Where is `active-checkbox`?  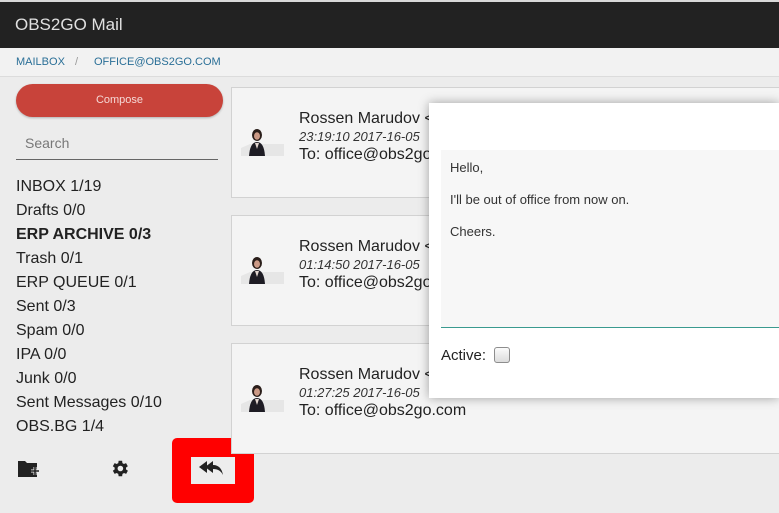 active-checkbox is located at coordinates (502, 355).